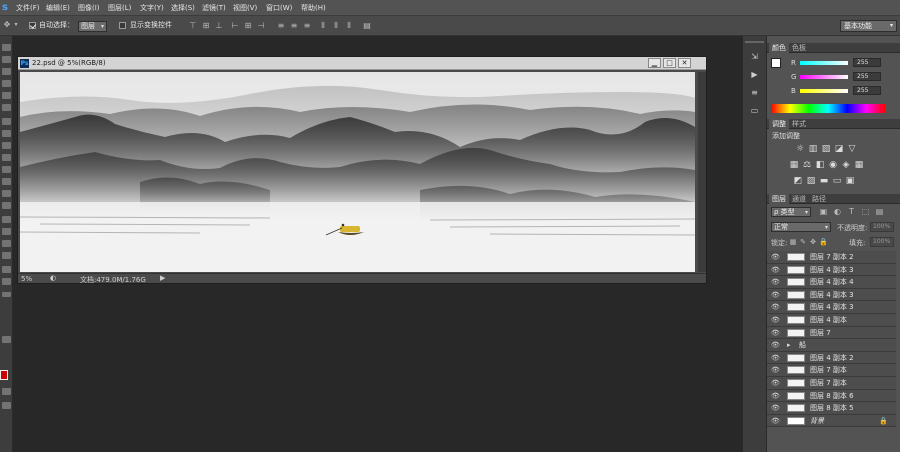 This screenshot has width=900, height=452. What do you see at coordinates (6, 269) in the screenshot?
I see `hand-tool-icon` at bounding box center [6, 269].